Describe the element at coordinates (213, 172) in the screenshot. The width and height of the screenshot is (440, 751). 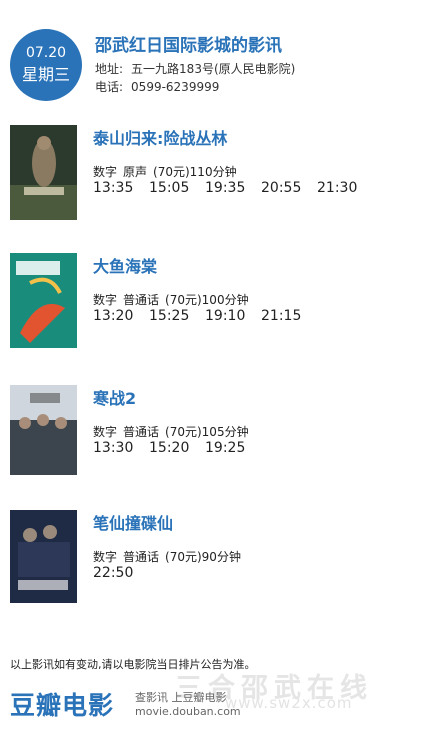
I see `movie-duration: 110分钟` at that location.